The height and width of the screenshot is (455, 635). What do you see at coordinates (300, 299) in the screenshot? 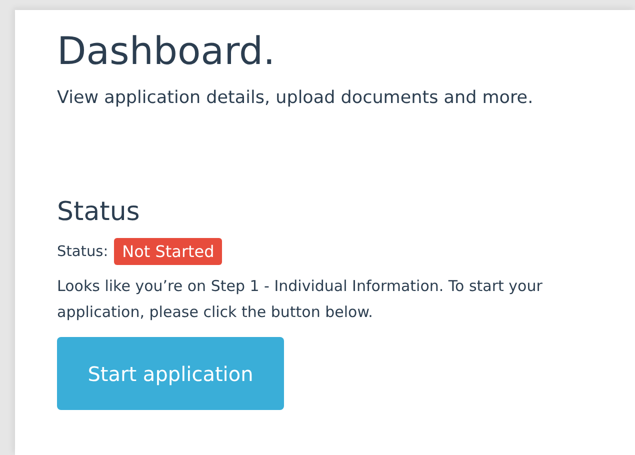
I see `status-message: Looks like you’re on Step 1 - Individual Information. To start your application, please click the button below.` at bounding box center [300, 299].